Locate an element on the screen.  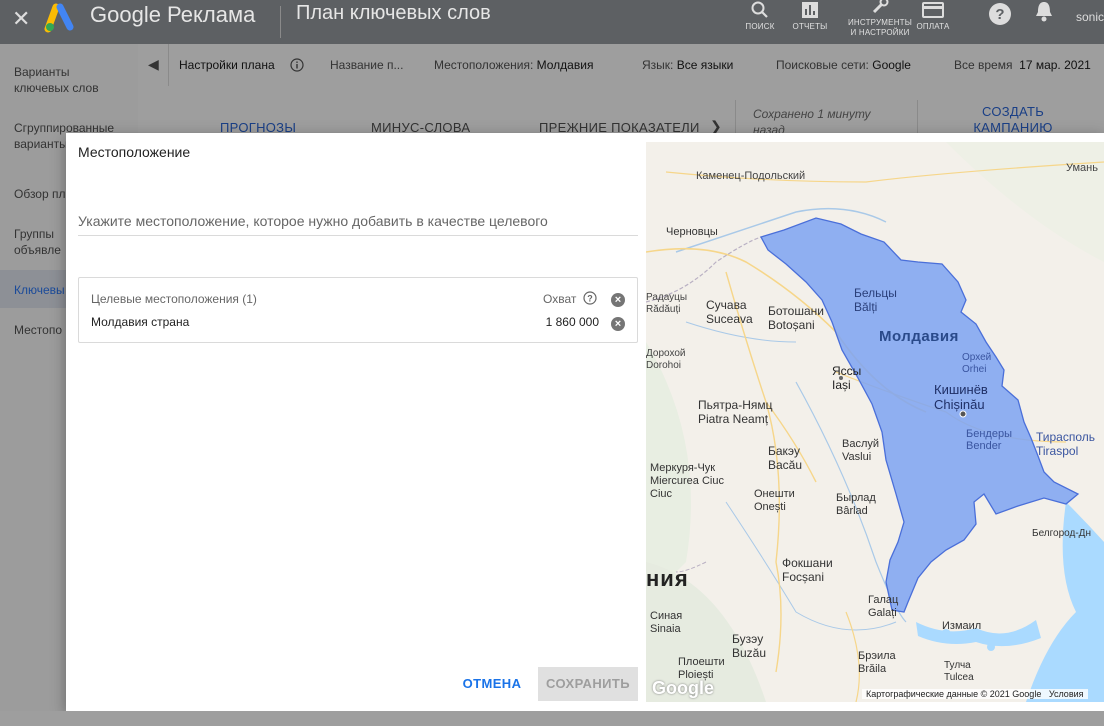
map-label-bender: Бендеры Bender is located at coordinates (989, 440).